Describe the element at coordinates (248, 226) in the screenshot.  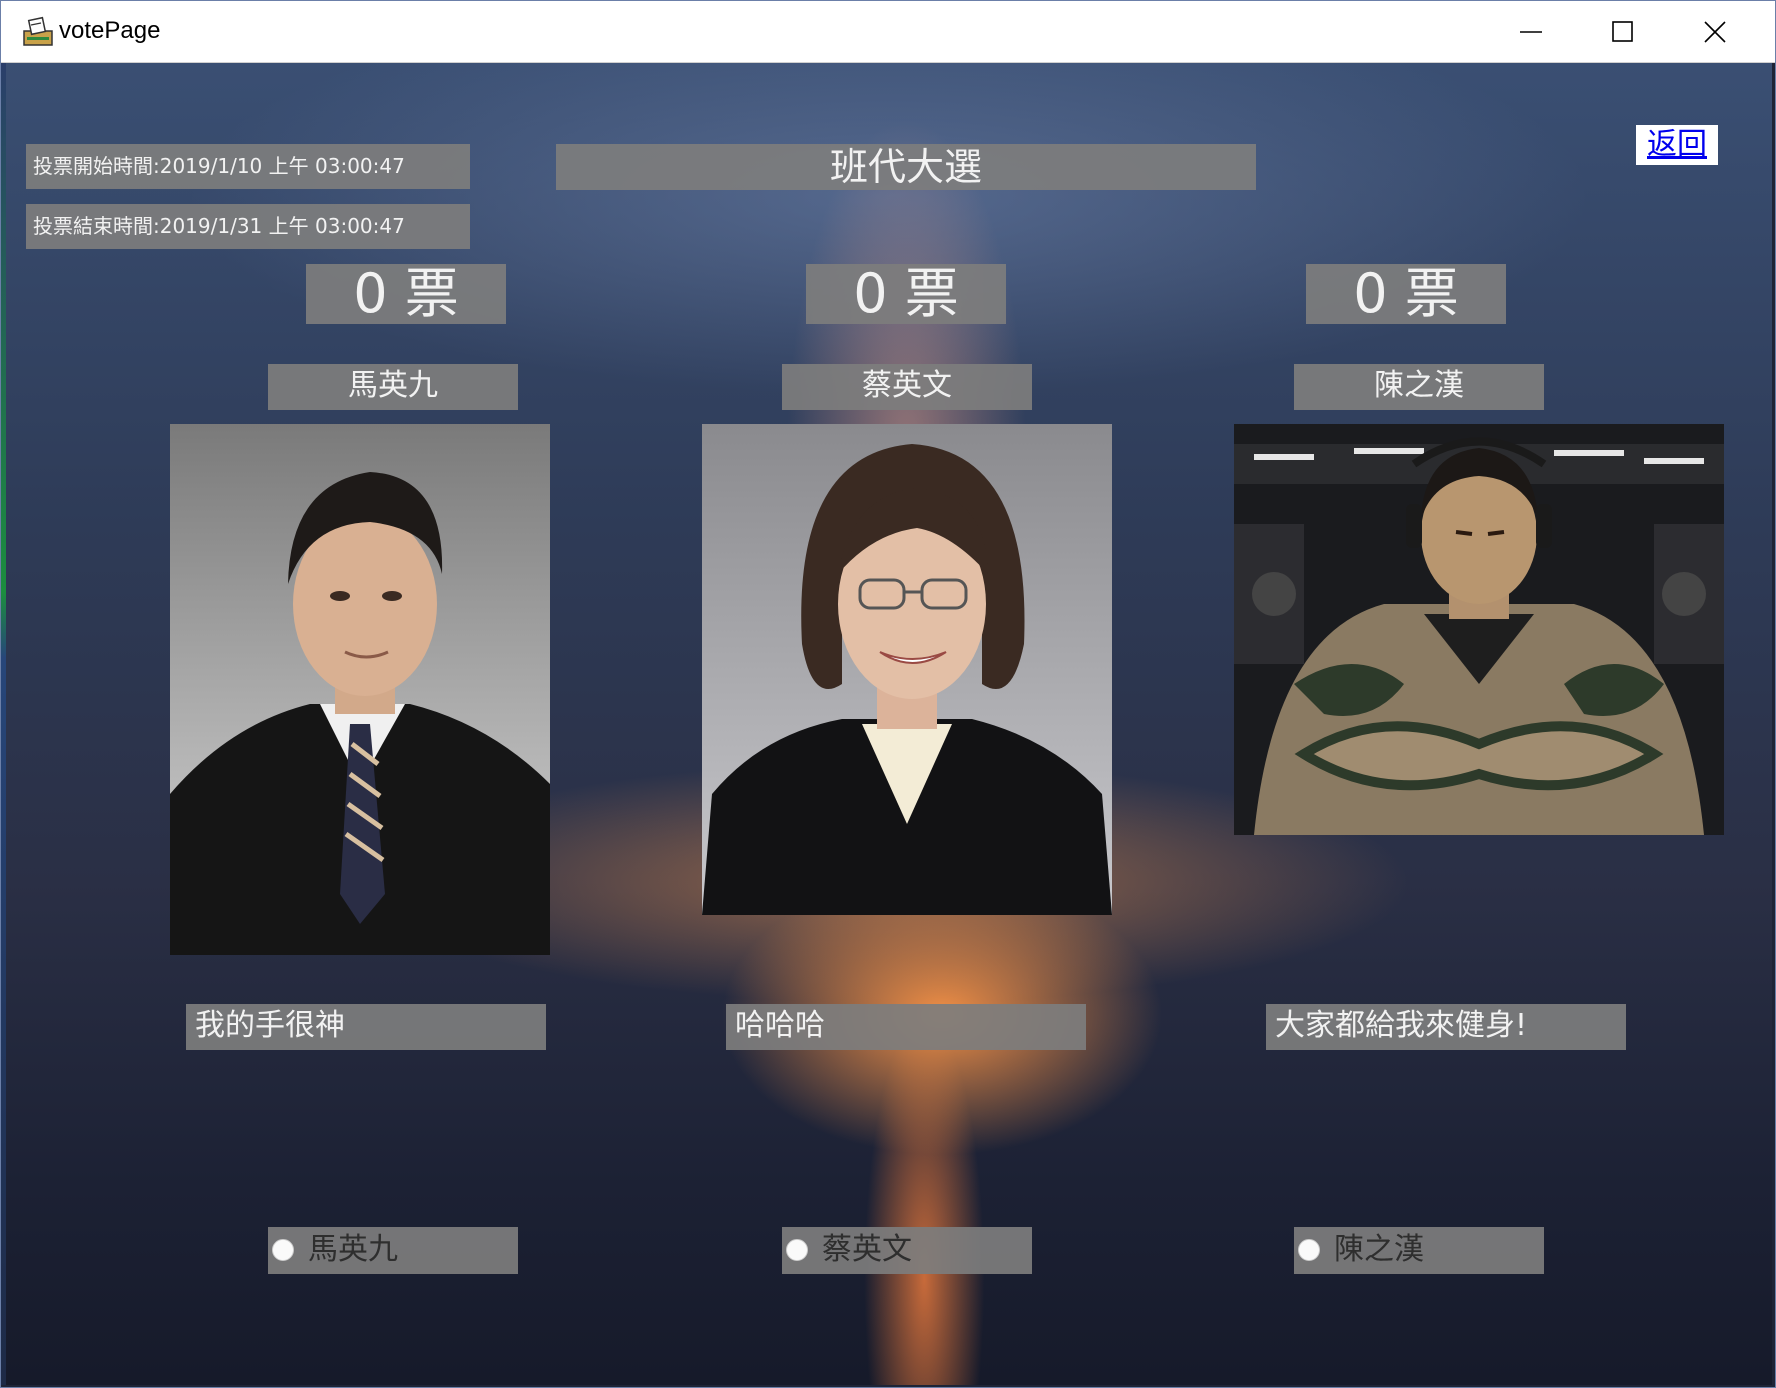
I see `vote-end-time: 投票結束時間:2019/1/31 上午 03:00:47` at that location.